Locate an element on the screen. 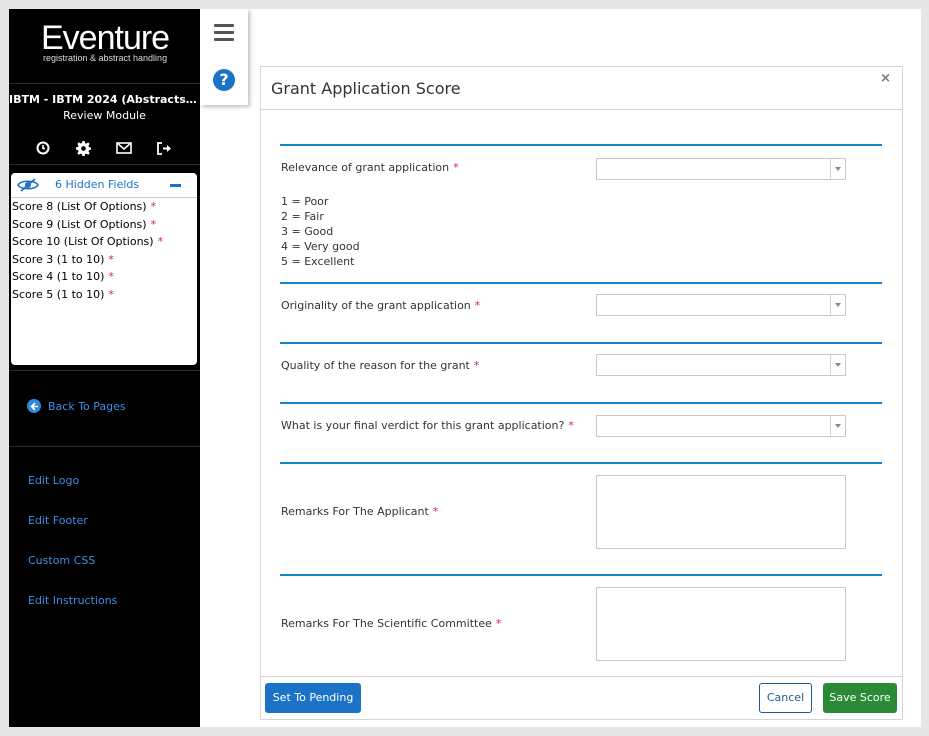 The width and height of the screenshot is (929, 736). remarks-applicant-textarea is located at coordinates (721, 512).